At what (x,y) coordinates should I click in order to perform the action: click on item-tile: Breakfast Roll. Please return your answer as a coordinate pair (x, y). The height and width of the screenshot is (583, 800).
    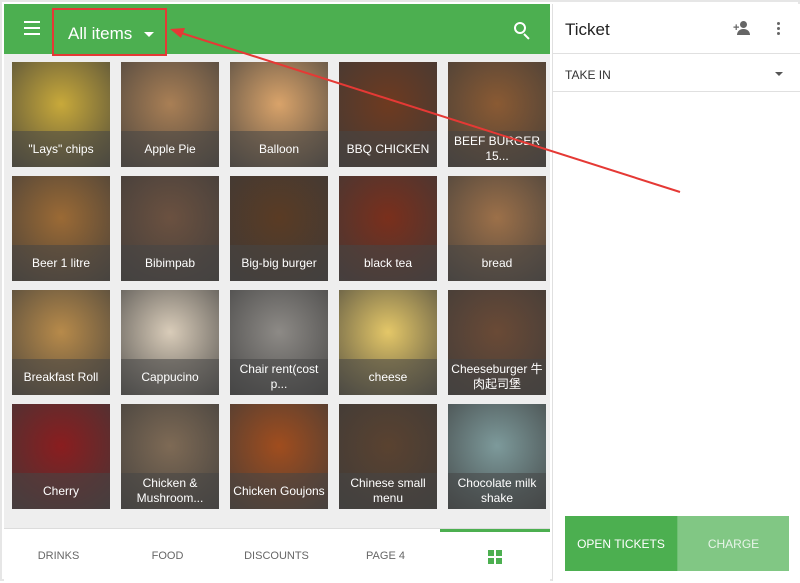
    Looking at the image, I should click on (61, 342).